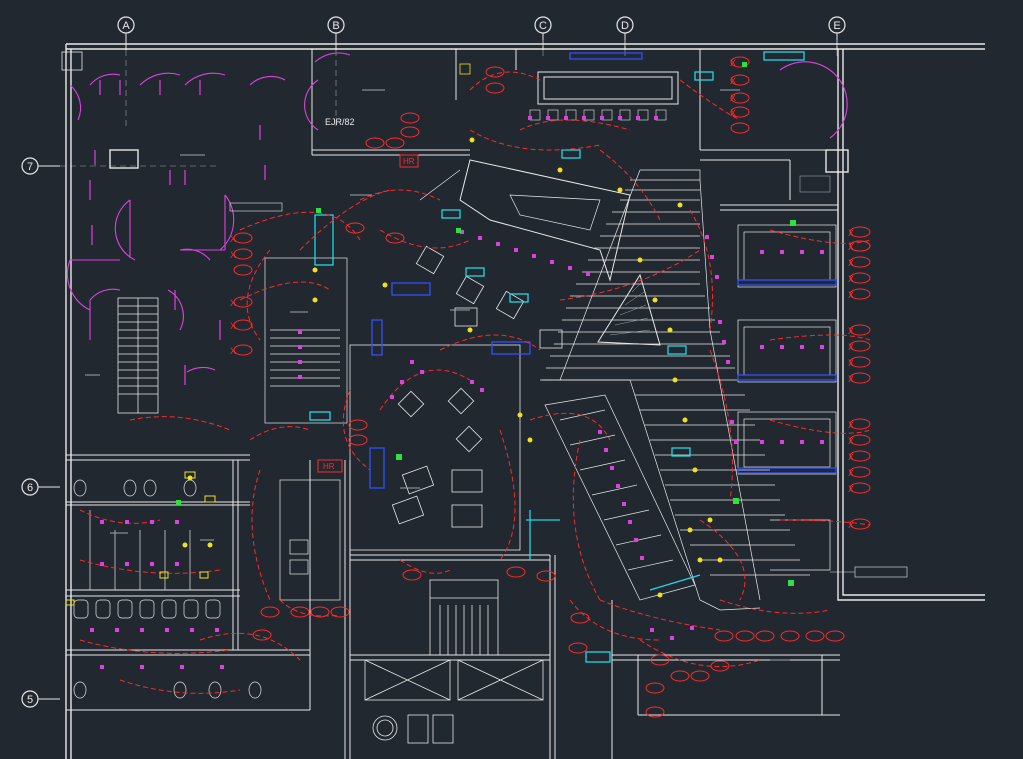  What do you see at coordinates (126, 26) in the screenshot?
I see `grid-label-a: A` at bounding box center [126, 26].